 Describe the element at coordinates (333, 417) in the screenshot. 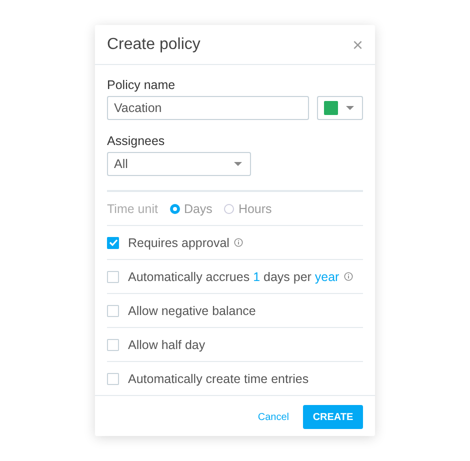

I see `create-button: CREATE` at that location.